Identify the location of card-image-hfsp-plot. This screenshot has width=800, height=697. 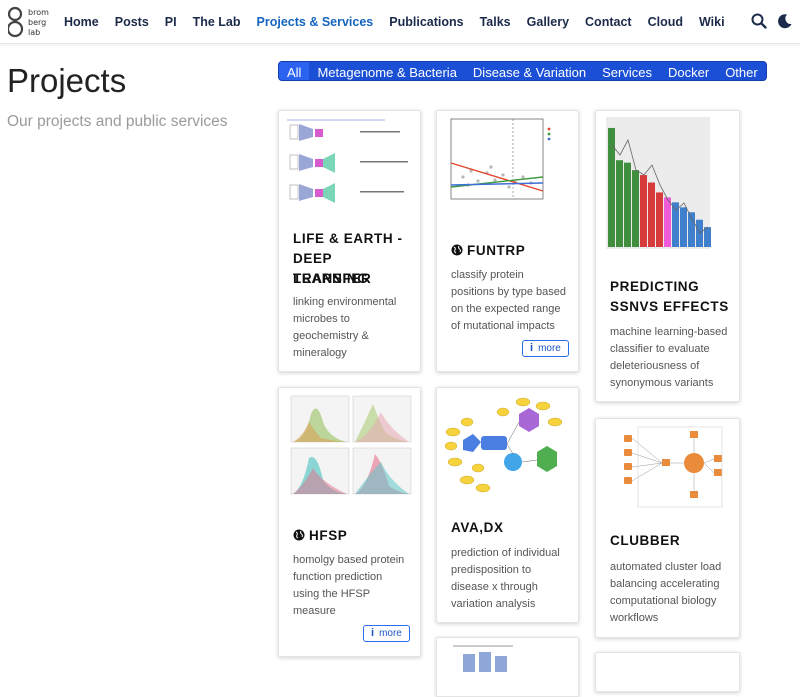
(350, 446).